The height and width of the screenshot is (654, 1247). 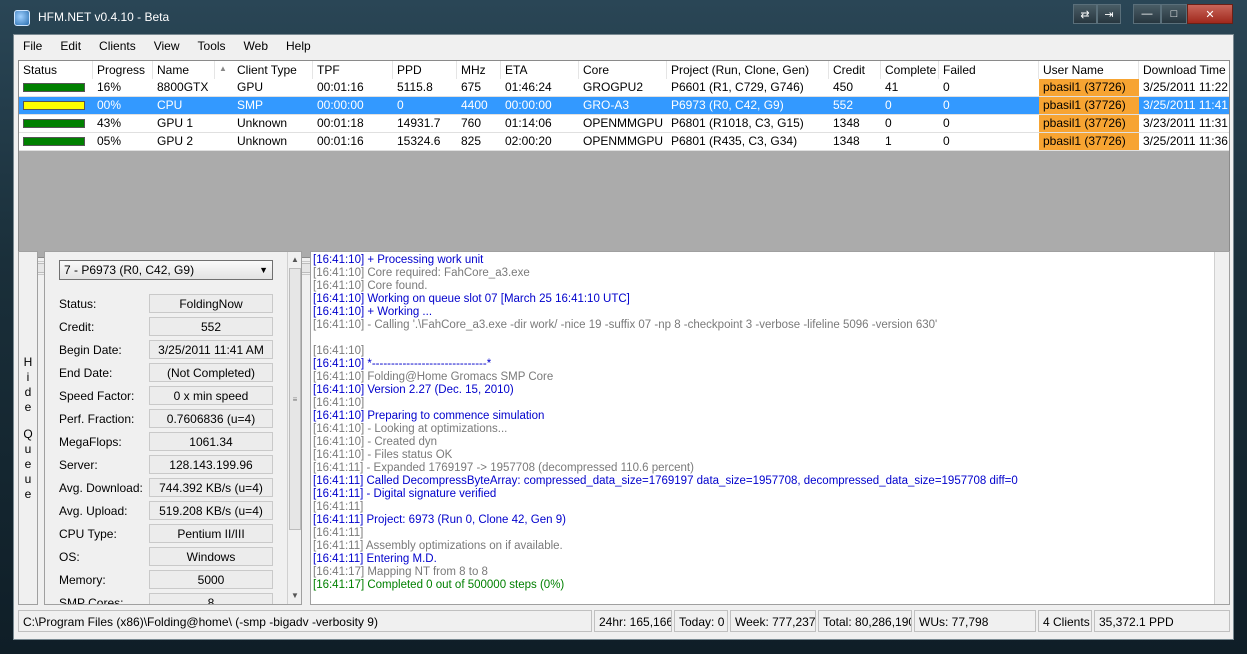 What do you see at coordinates (910, 70) in the screenshot?
I see `column-header-complete: Complete` at bounding box center [910, 70].